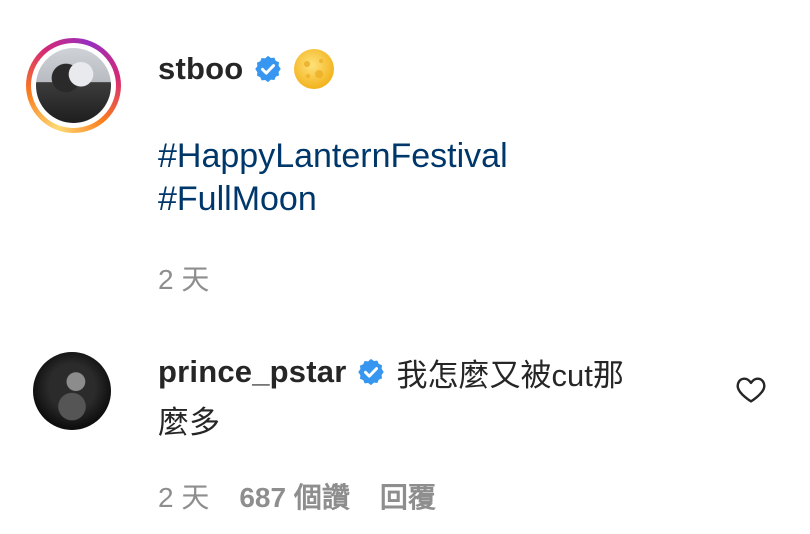 This screenshot has width=810, height=534. Describe the element at coordinates (510, 375) in the screenshot. I see `comment-text-line-1: 我怎麼又被cut那` at that location.